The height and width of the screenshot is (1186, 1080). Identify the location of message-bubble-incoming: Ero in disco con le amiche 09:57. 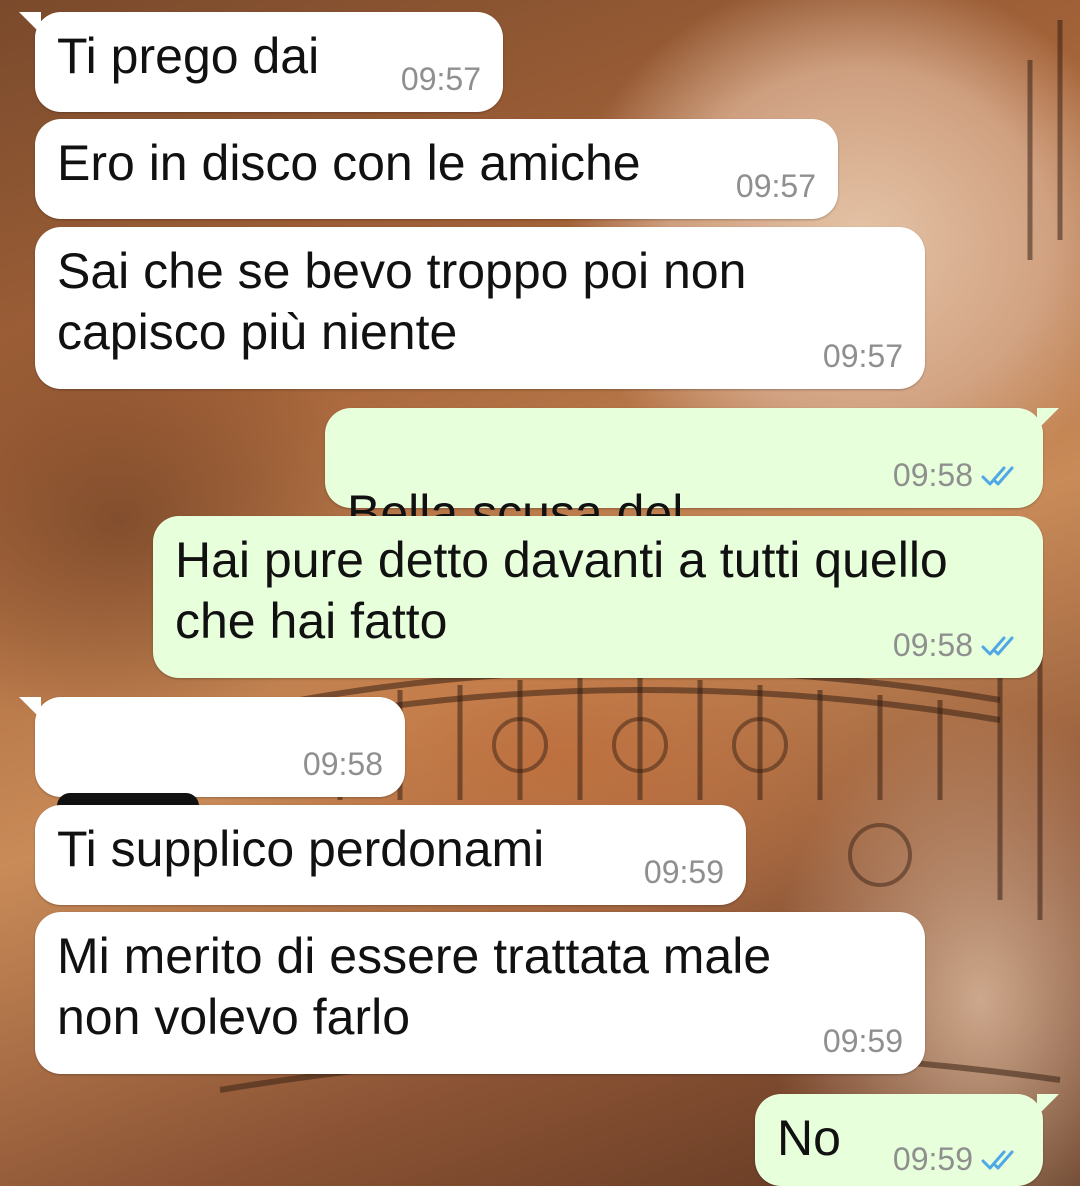
(436, 169).